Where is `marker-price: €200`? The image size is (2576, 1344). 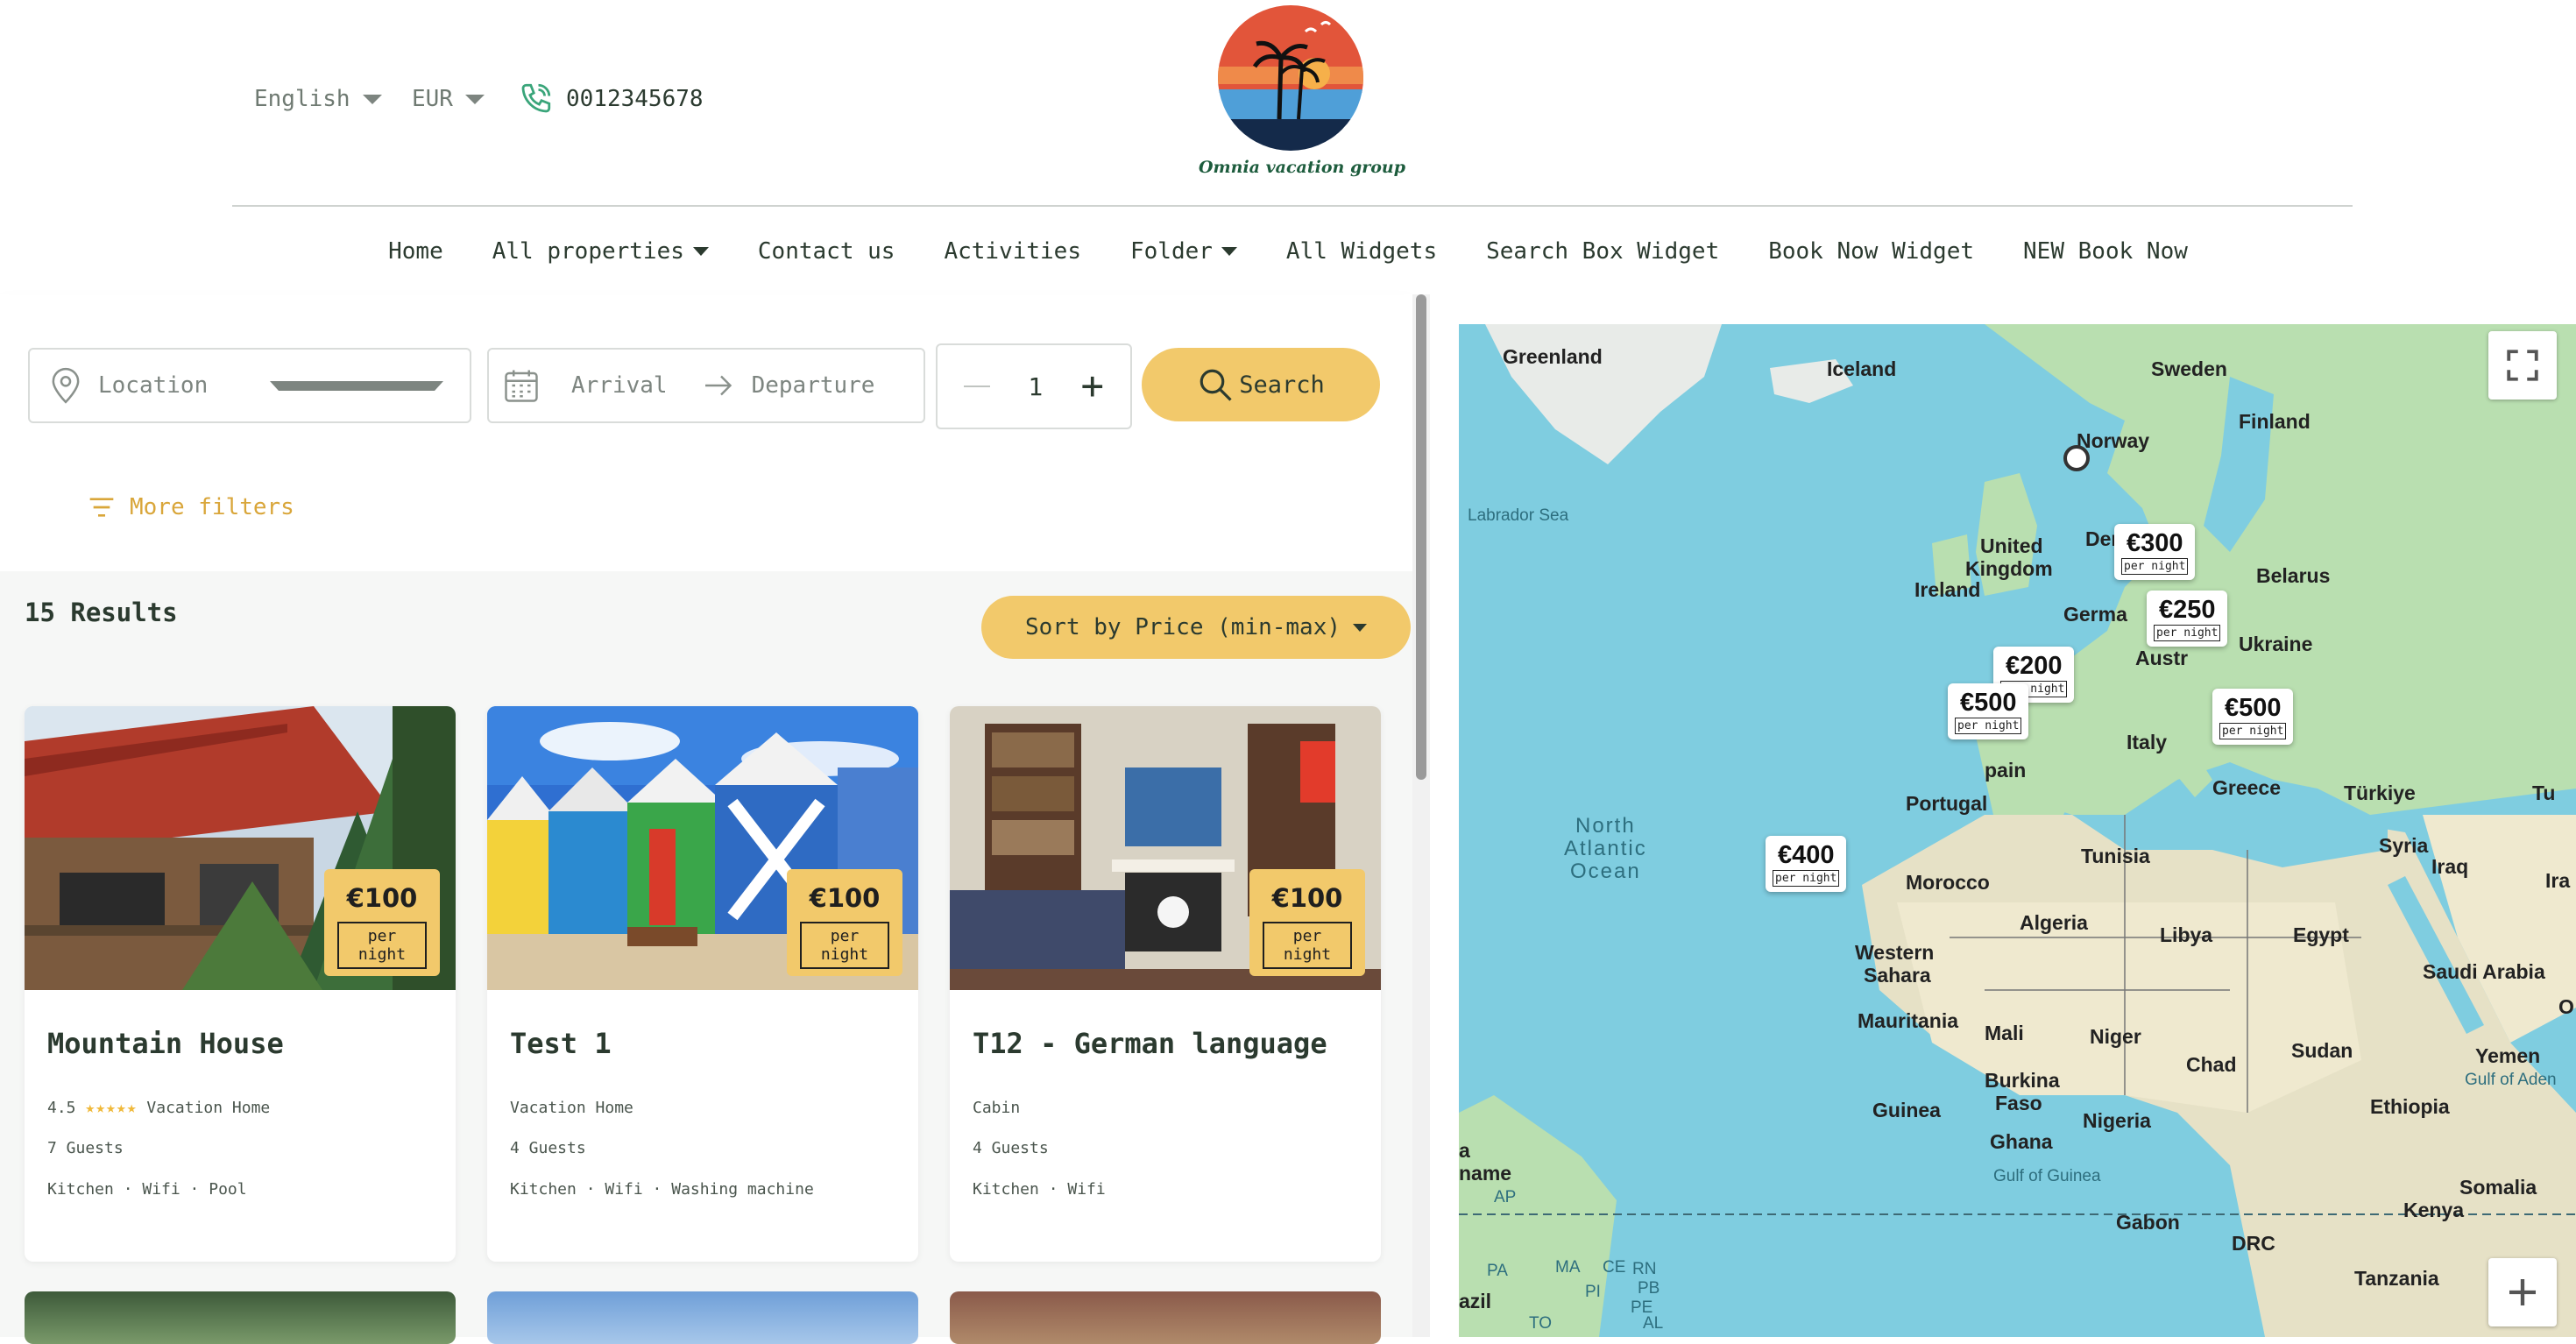 marker-price: €200 is located at coordinates (2034, 666).